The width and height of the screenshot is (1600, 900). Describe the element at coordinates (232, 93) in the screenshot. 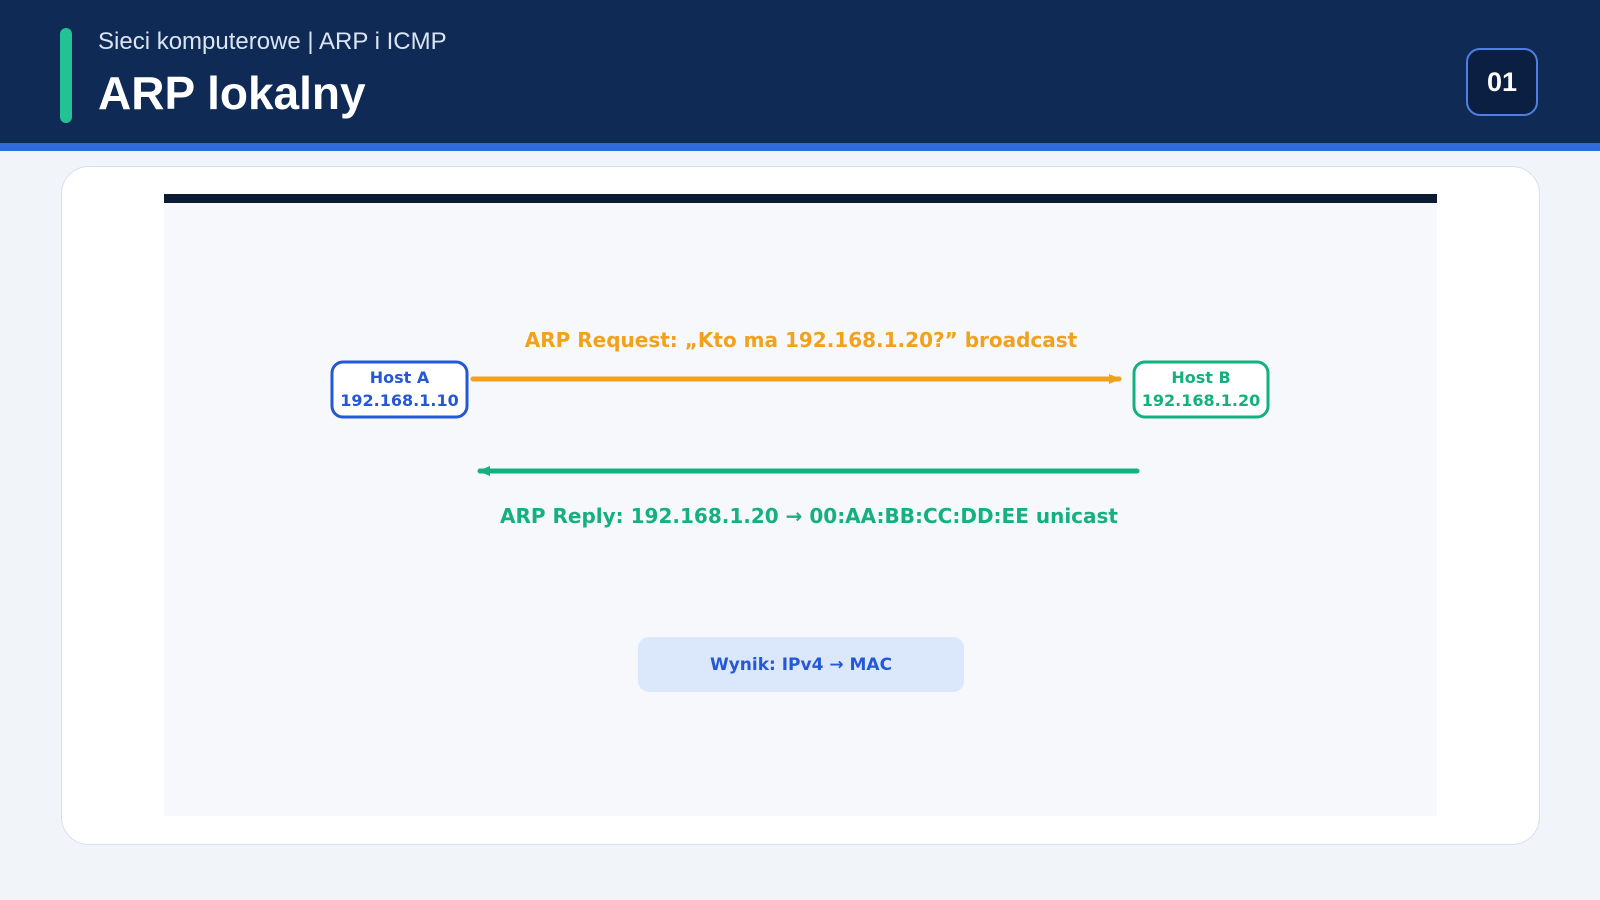

I see `page-title: ARP lokalny` at that location.